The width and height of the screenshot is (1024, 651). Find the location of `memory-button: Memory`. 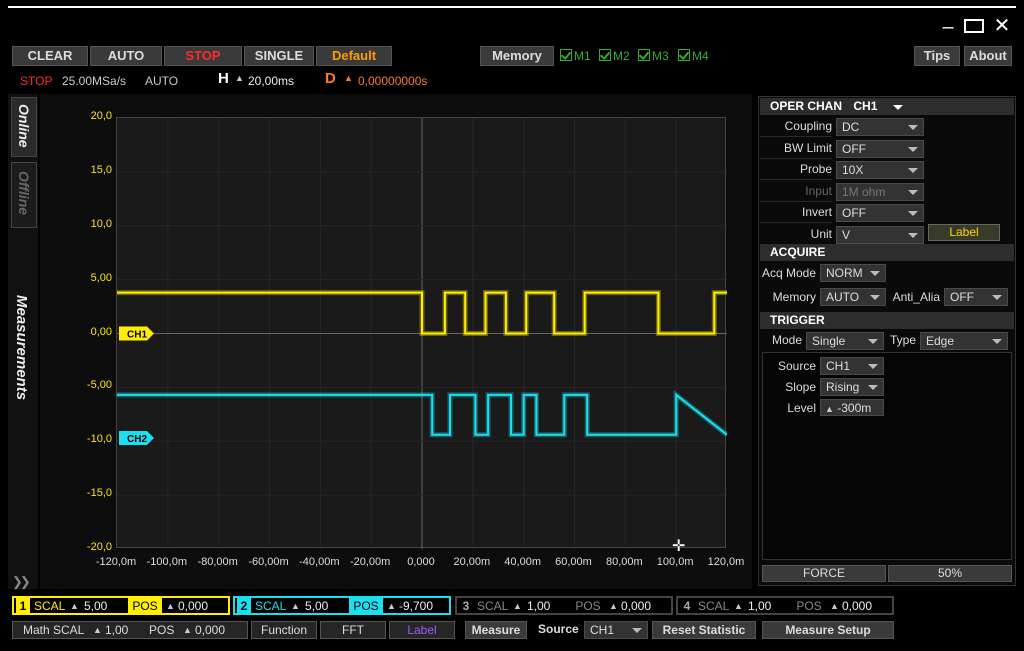

memory-button: Memory is located at coordinates (517, 56).